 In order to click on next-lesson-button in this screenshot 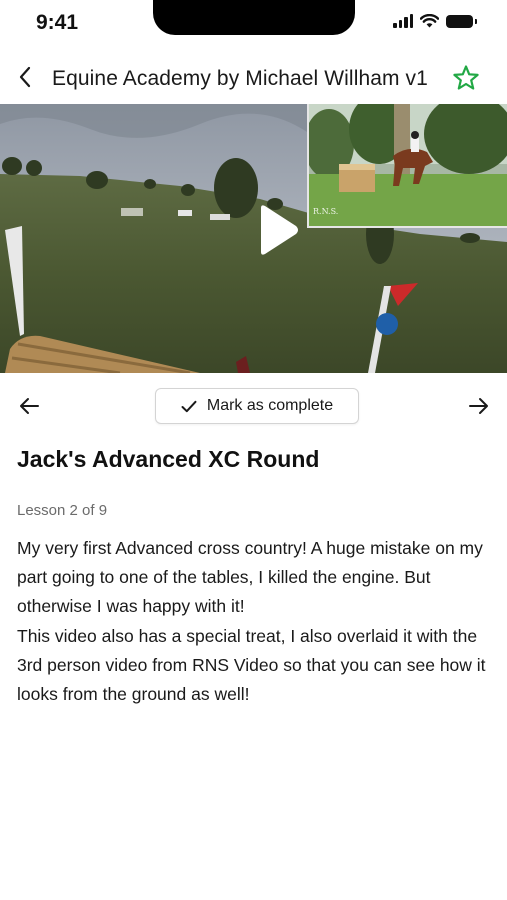, I will do `click(479, 406)`.